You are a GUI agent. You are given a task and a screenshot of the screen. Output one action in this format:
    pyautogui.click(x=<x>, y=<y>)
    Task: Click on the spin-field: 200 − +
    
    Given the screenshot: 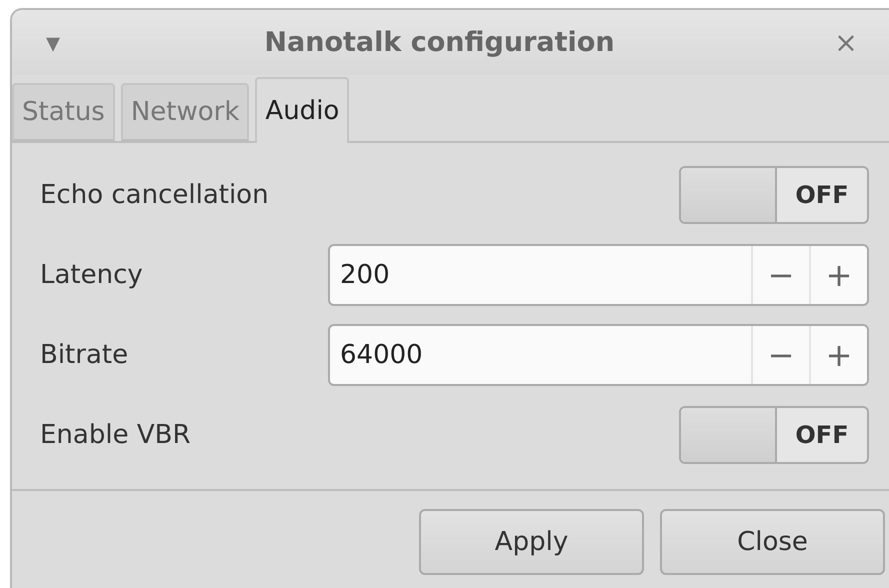 What is the action you would take?
    pyautogui.click(x=598, y=275)
    